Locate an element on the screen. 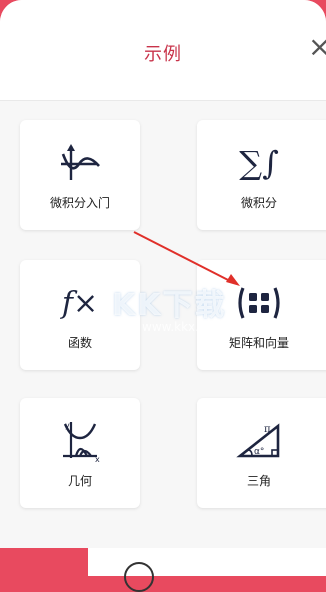 This screenshot has height=592, width=326. bottom-tab-active is located at coordinates (44, 562).